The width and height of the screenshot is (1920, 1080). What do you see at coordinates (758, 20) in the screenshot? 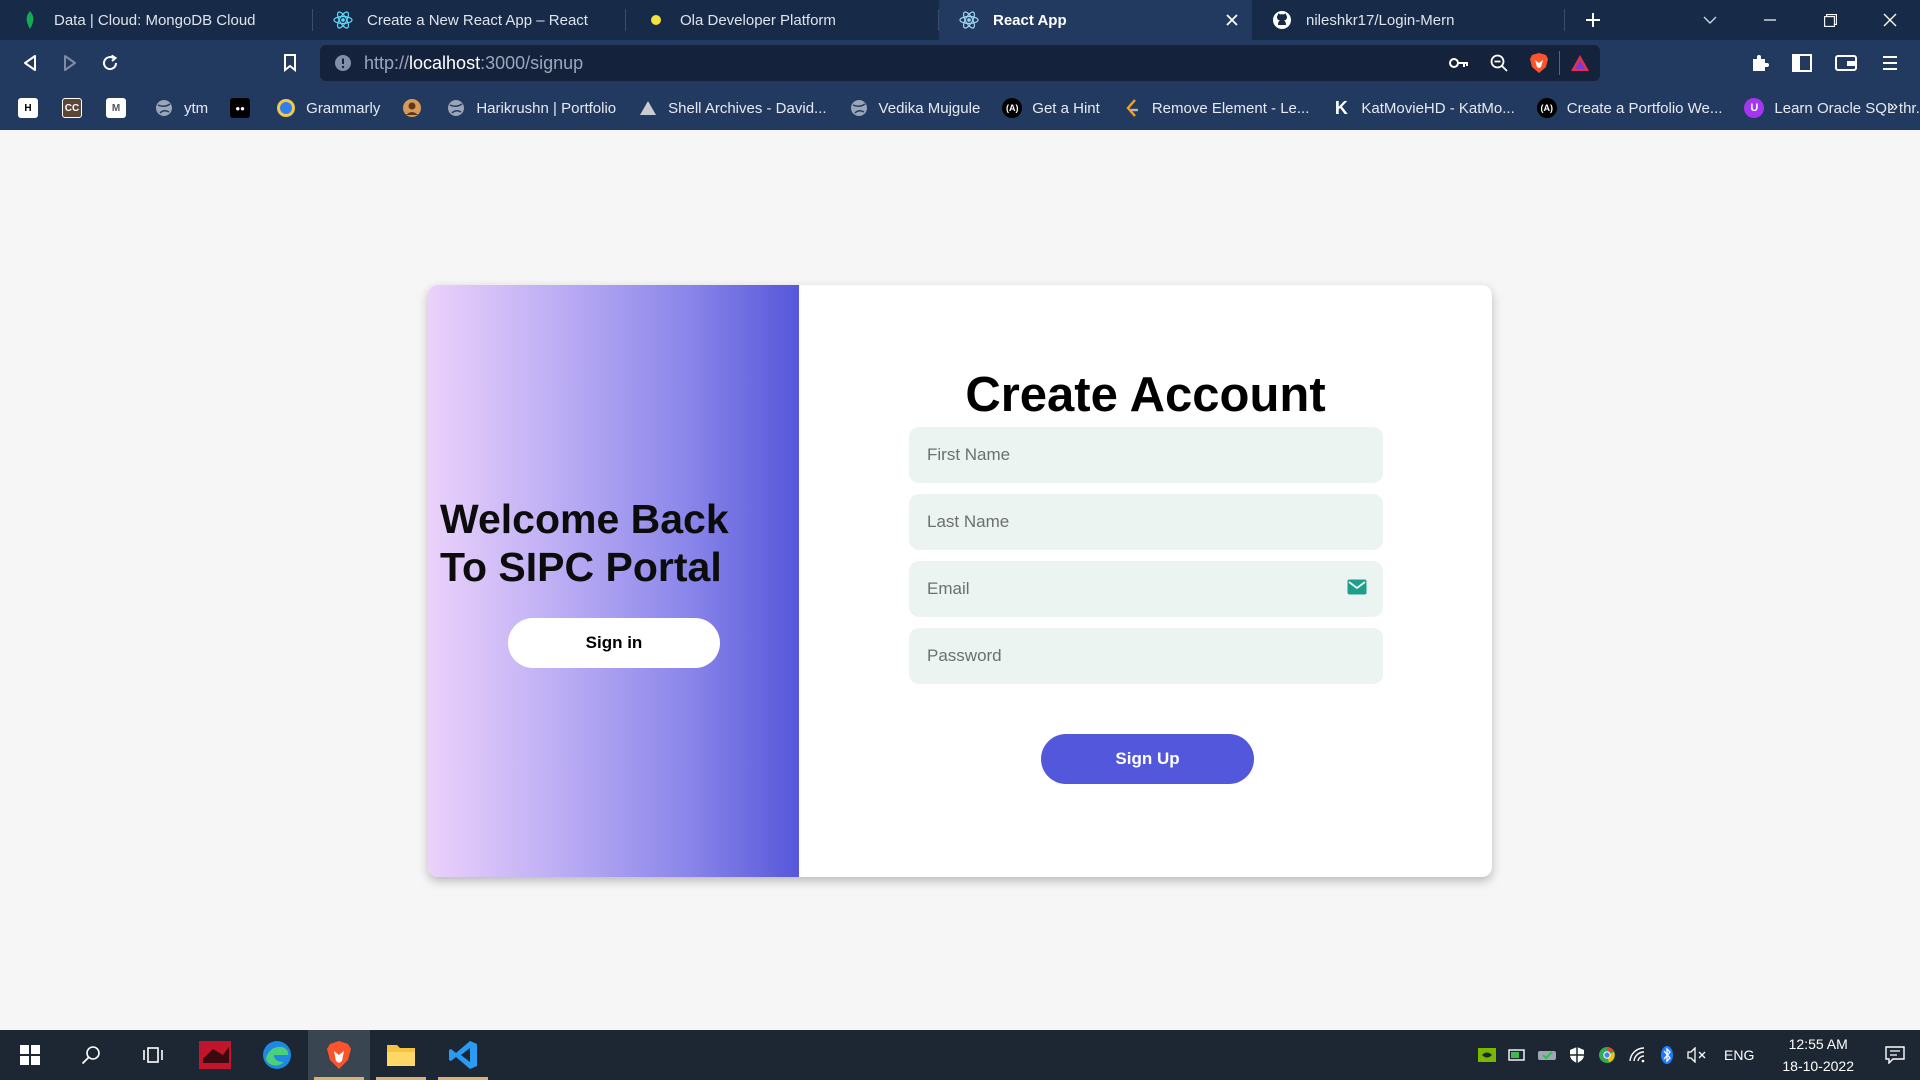
I see `tab-title: Ola Developer Platform` at bounding box center [758, 20].